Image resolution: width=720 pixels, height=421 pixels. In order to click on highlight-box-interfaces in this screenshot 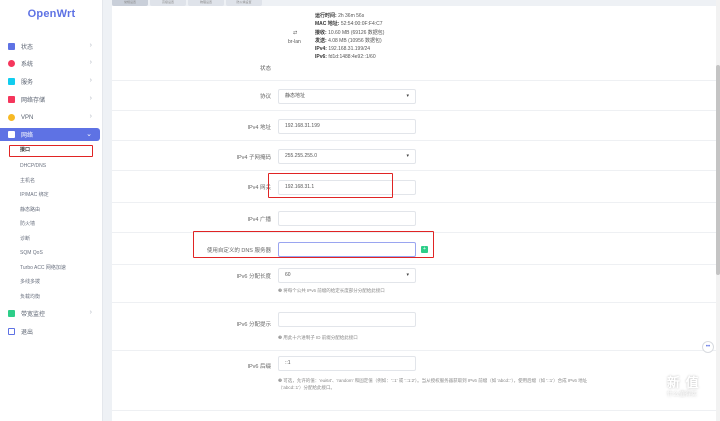, I will do `click(51, 151)`.